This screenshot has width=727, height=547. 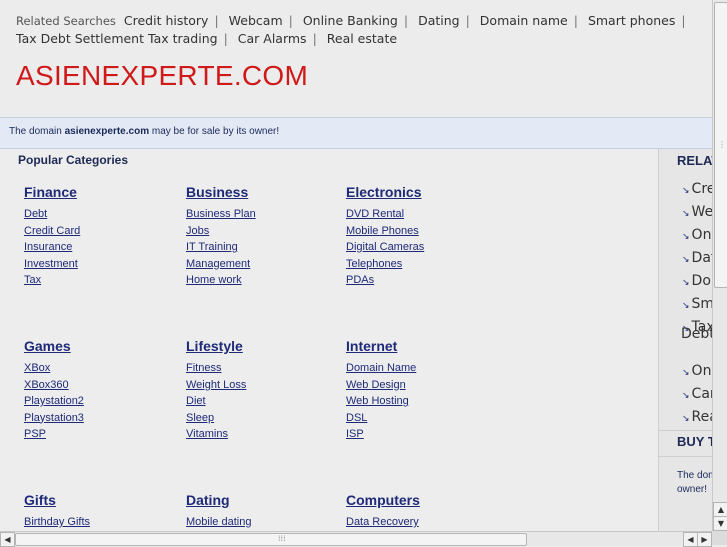 What do you see at coordinates (385, 264) in the screenshot?
I see `category-link: Telephones` at bounding box center [385, 264].